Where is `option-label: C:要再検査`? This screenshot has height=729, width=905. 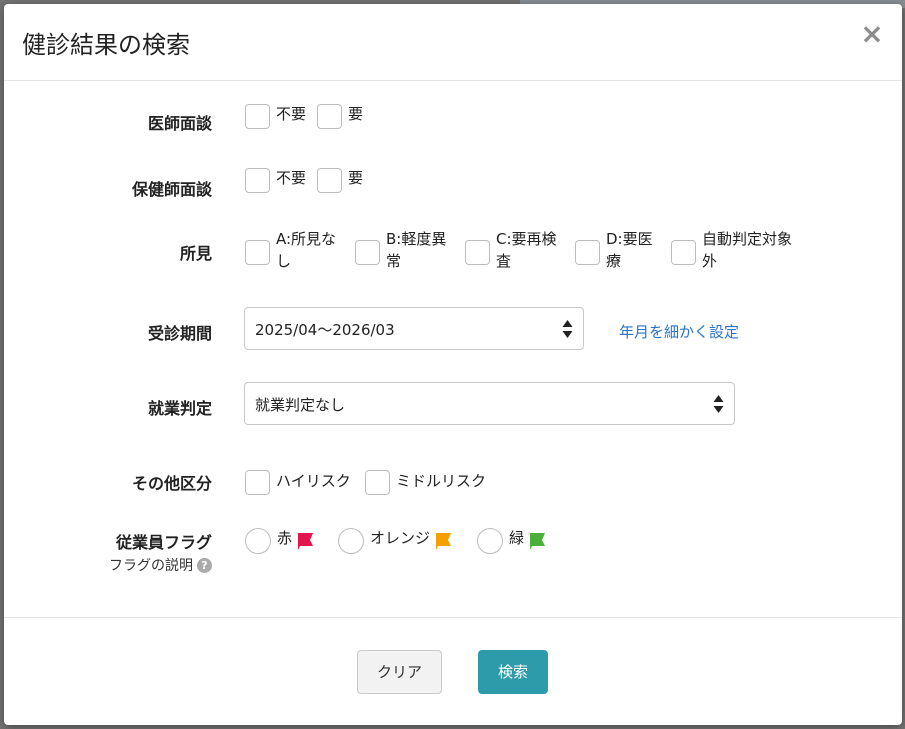 option-label: C:要再検査 is located at coordinates (526, 250).